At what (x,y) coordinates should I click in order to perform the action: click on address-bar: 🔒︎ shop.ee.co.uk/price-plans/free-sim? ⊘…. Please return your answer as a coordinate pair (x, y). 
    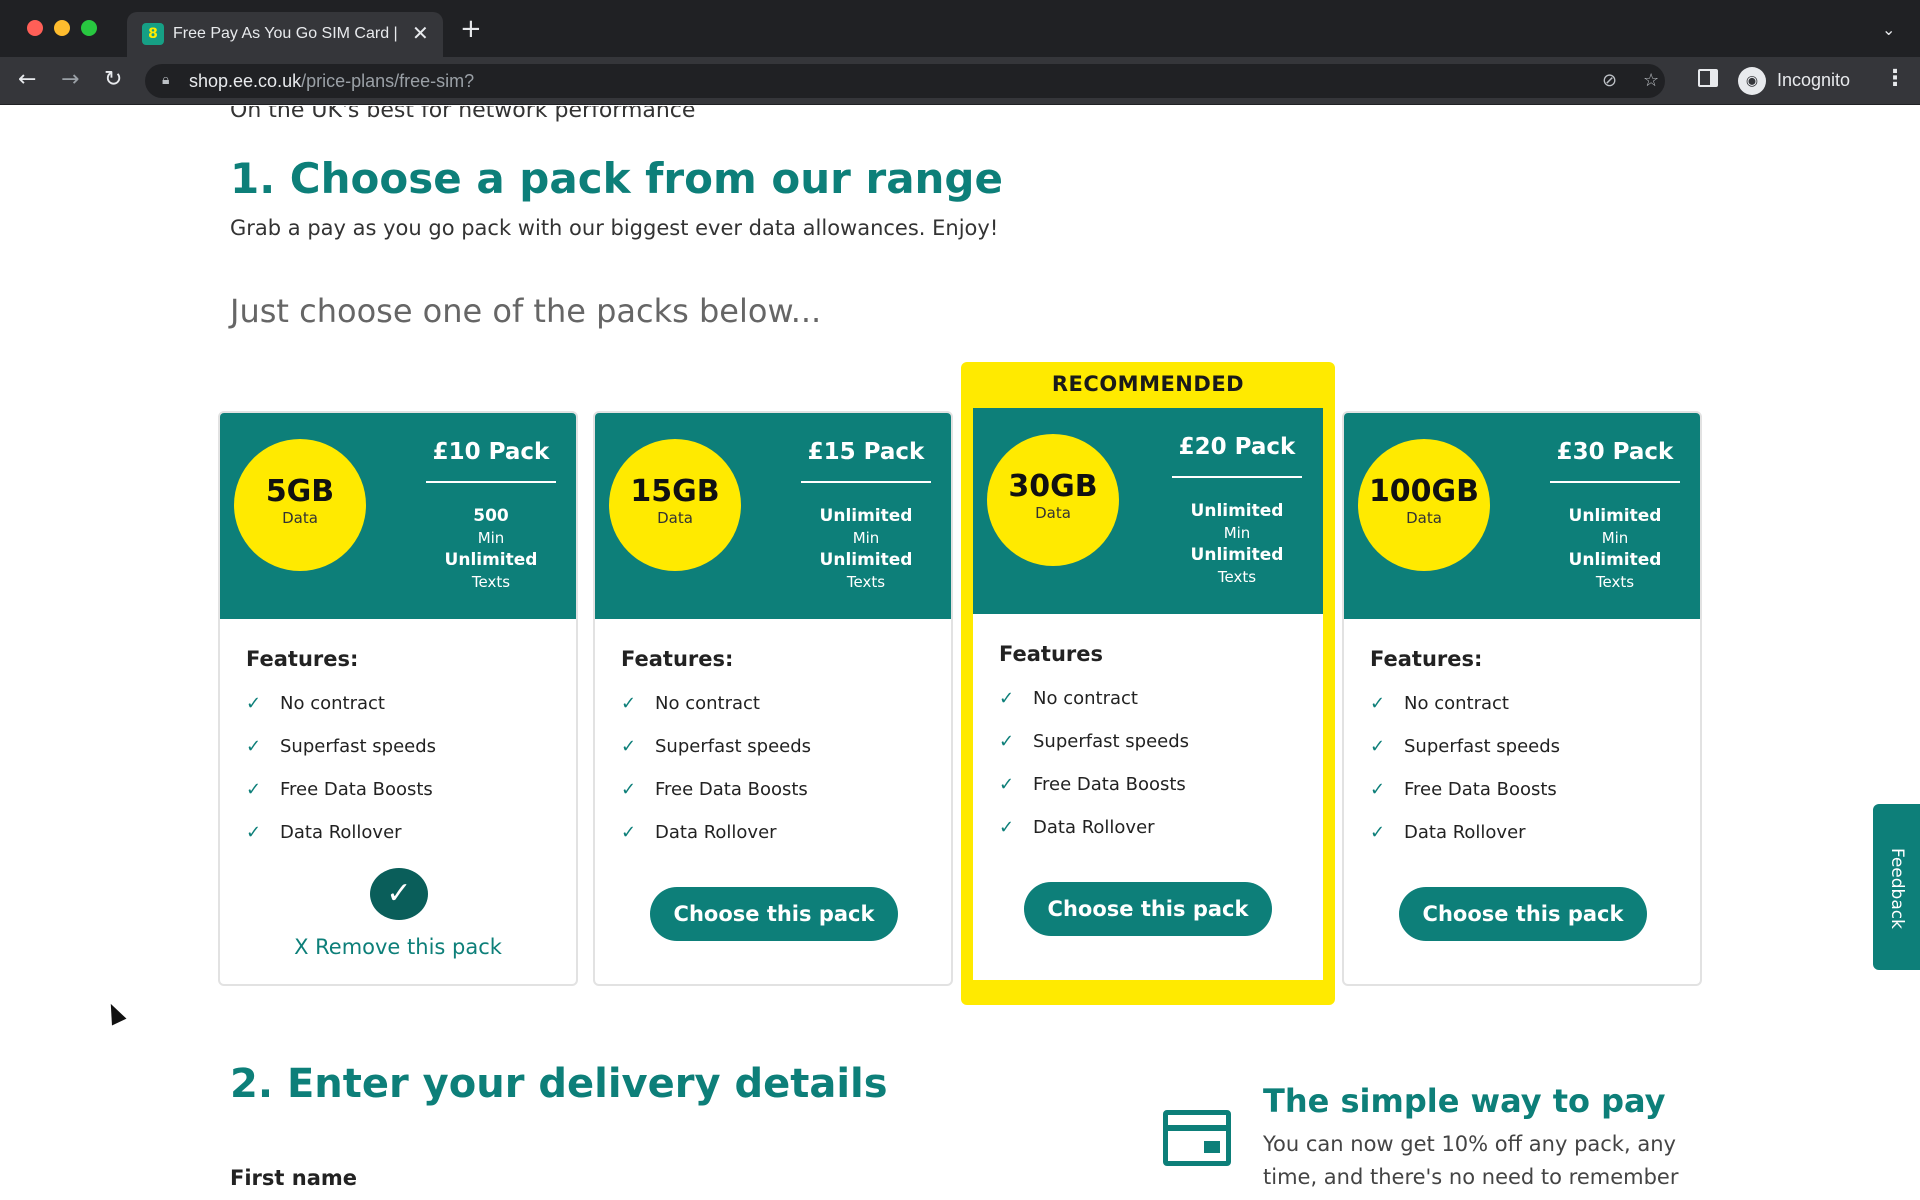
    Looking at the image, I should click on (905, 81).